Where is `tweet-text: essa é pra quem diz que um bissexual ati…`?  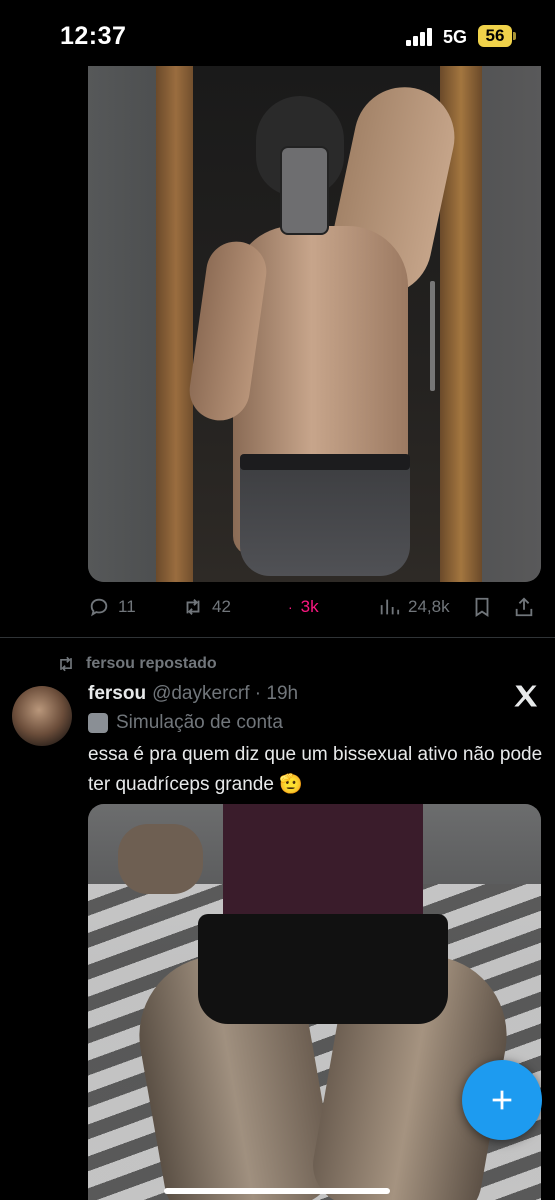 tweet-text: essa é pra quem diz que um bissexual ati… is located at coordinates (315, 769).